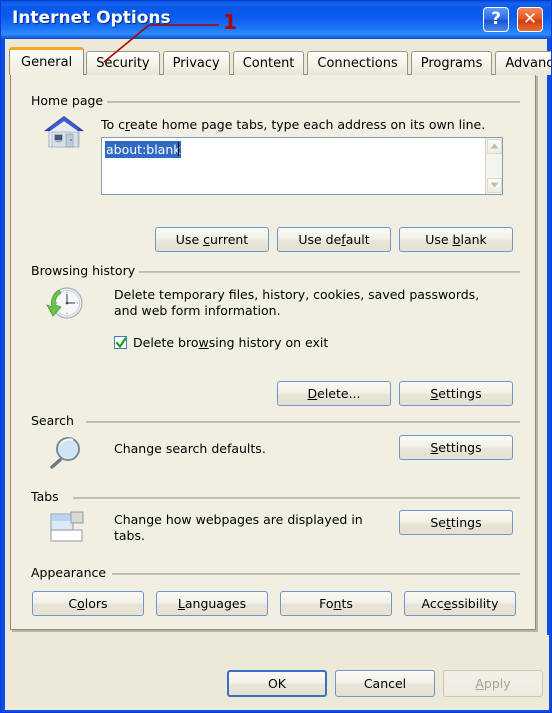 Image resolution: width=552 pixels, height=713 pixels. Describe the element at coordinates (530, 19) in the screenshot. I see `close-icon: ✕` at that location.